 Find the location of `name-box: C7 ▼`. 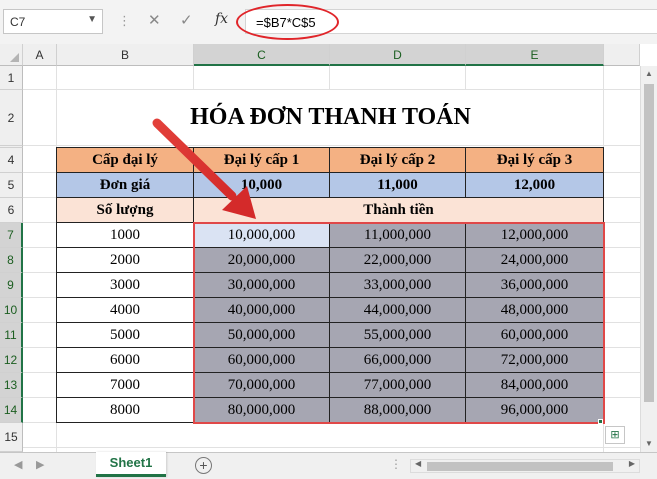

name-box: C7 ▼ is located at coordinates (53, 21).